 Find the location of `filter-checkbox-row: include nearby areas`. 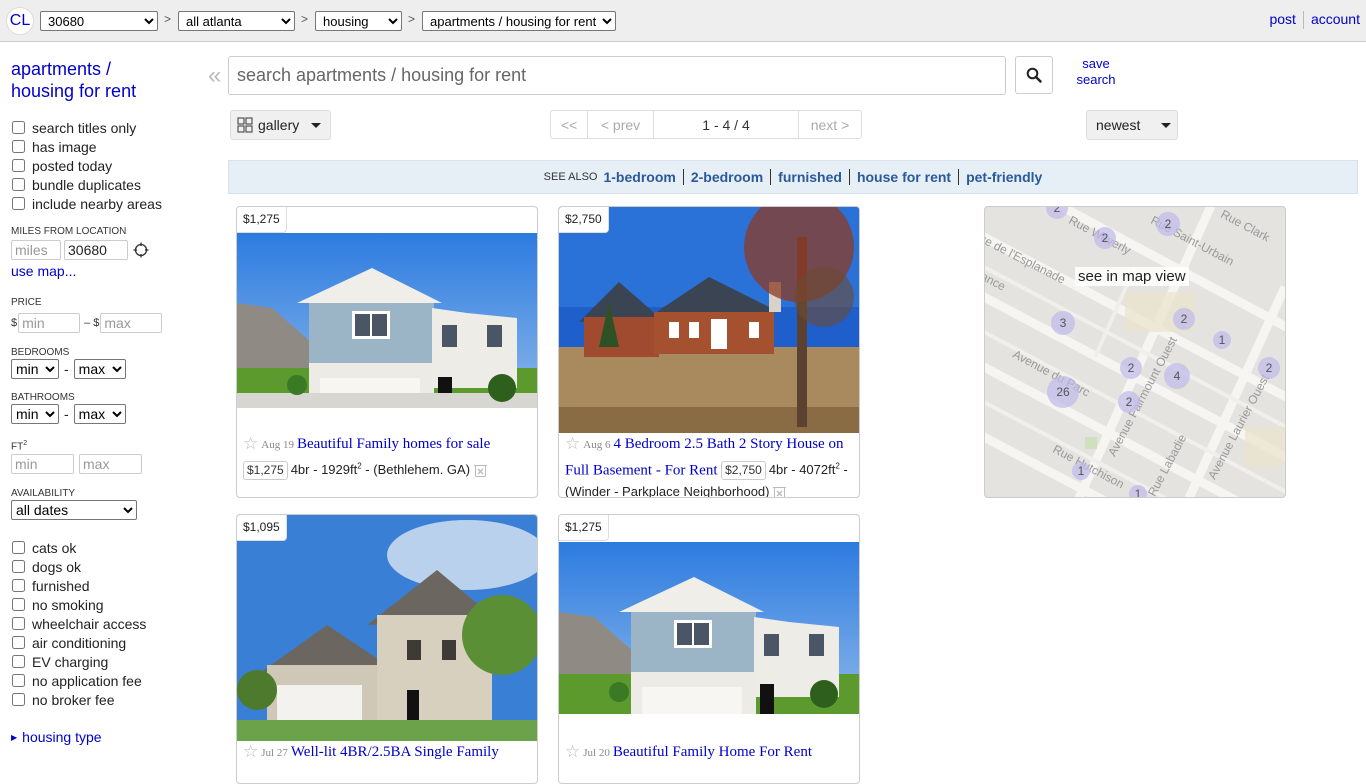

filter-checkbox-row: include nearby areas is located at coordinates (103, 203).